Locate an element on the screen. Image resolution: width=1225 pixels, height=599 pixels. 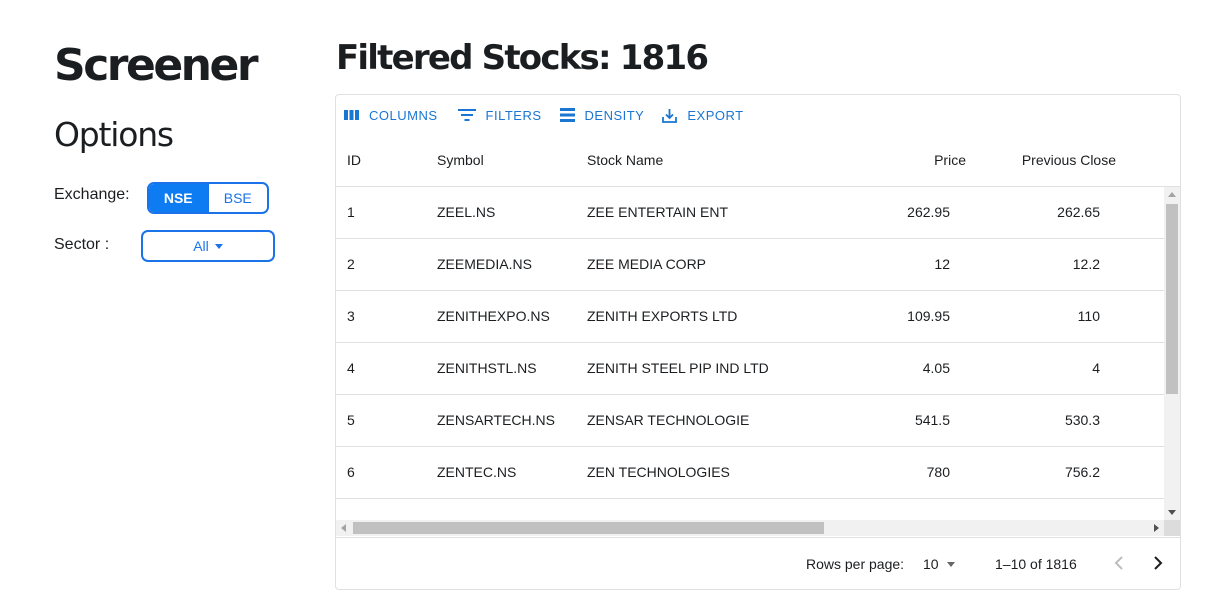
cell-id: 1 is located at coordinates (351, 212).